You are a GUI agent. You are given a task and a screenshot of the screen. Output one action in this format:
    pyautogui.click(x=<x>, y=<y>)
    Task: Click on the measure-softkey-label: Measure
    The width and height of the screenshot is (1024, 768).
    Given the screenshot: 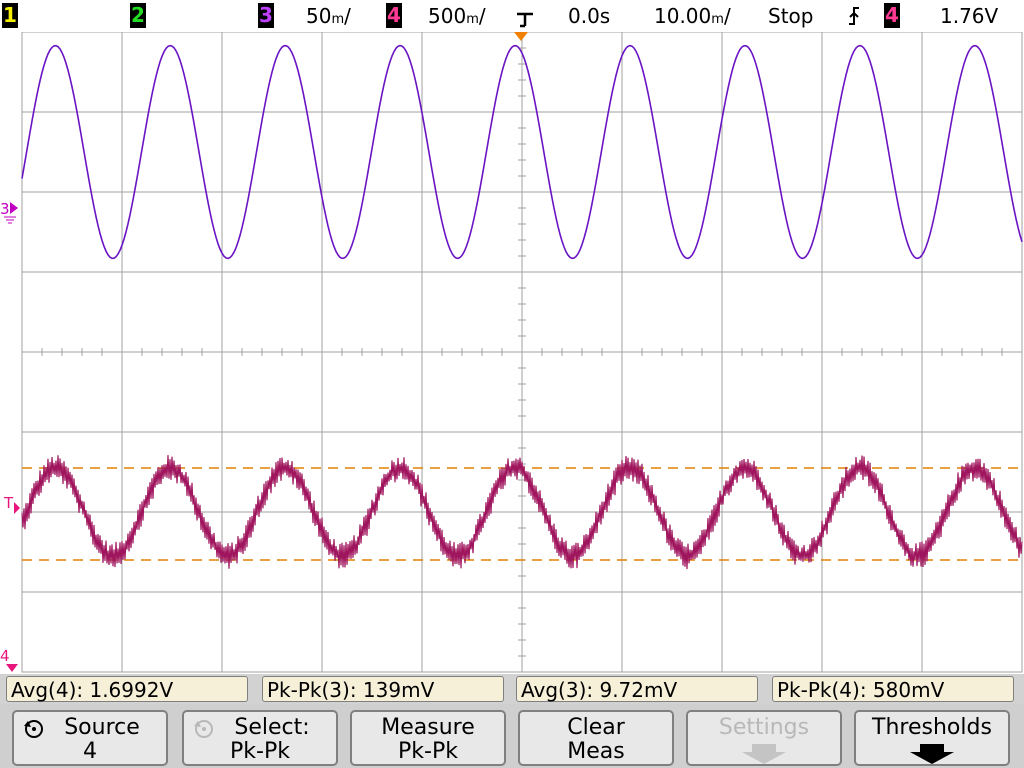 What is the action you would take?
    pyautogui.click(x=428, y=727)
    